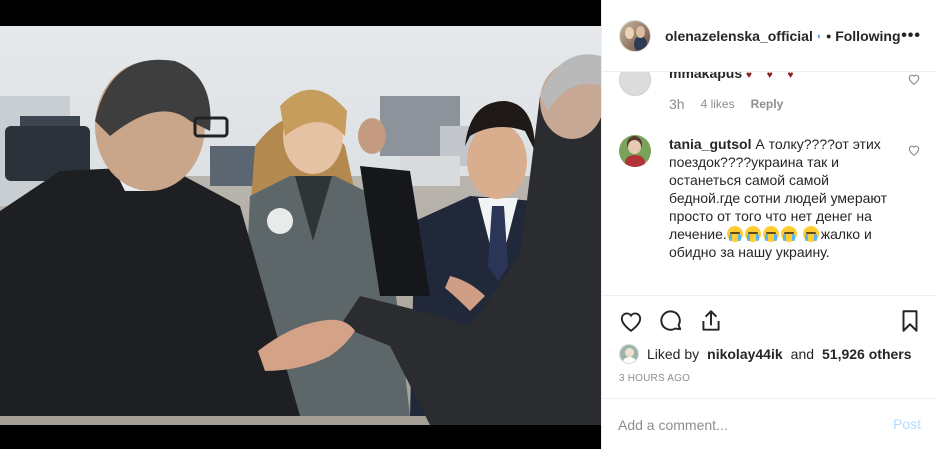 The width and height of the screenshot is (936, 449). Describe the element at coordinates (711, 321) in the screenshot. I see `share-icon` at that location.